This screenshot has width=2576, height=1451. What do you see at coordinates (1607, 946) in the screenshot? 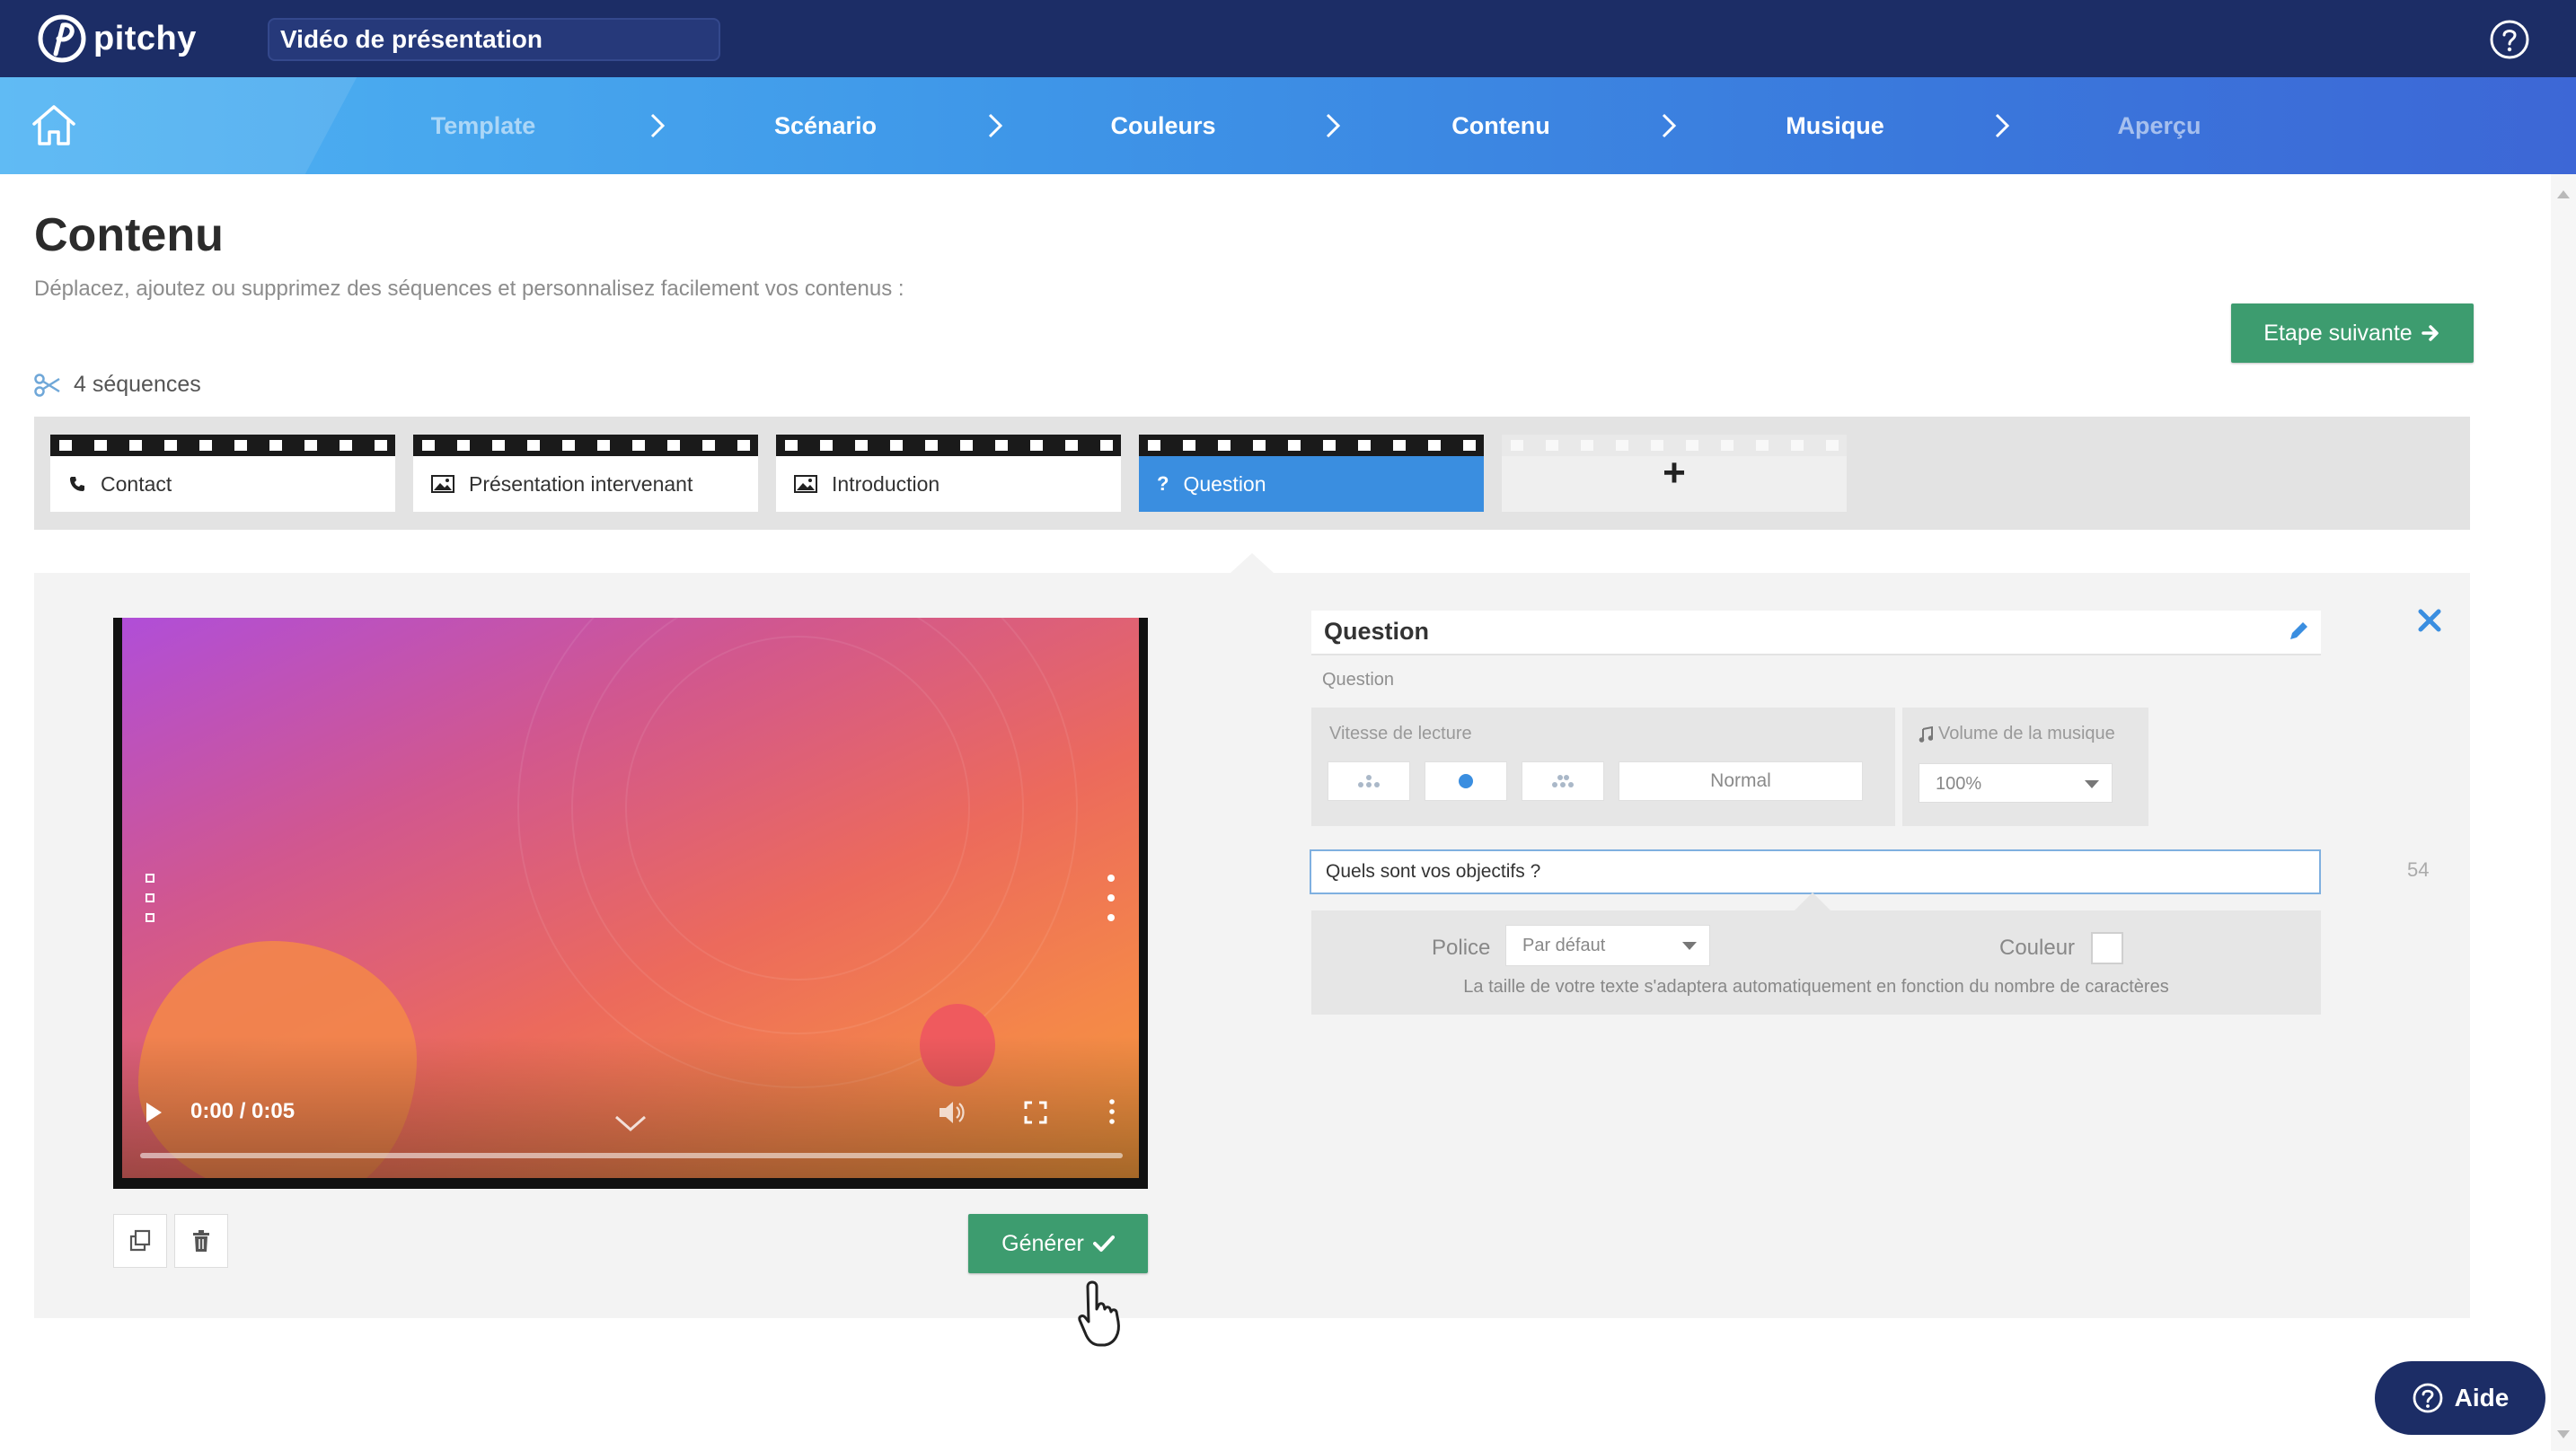
I see `police-select: Par défaut` at bounding box center [1607, 946].